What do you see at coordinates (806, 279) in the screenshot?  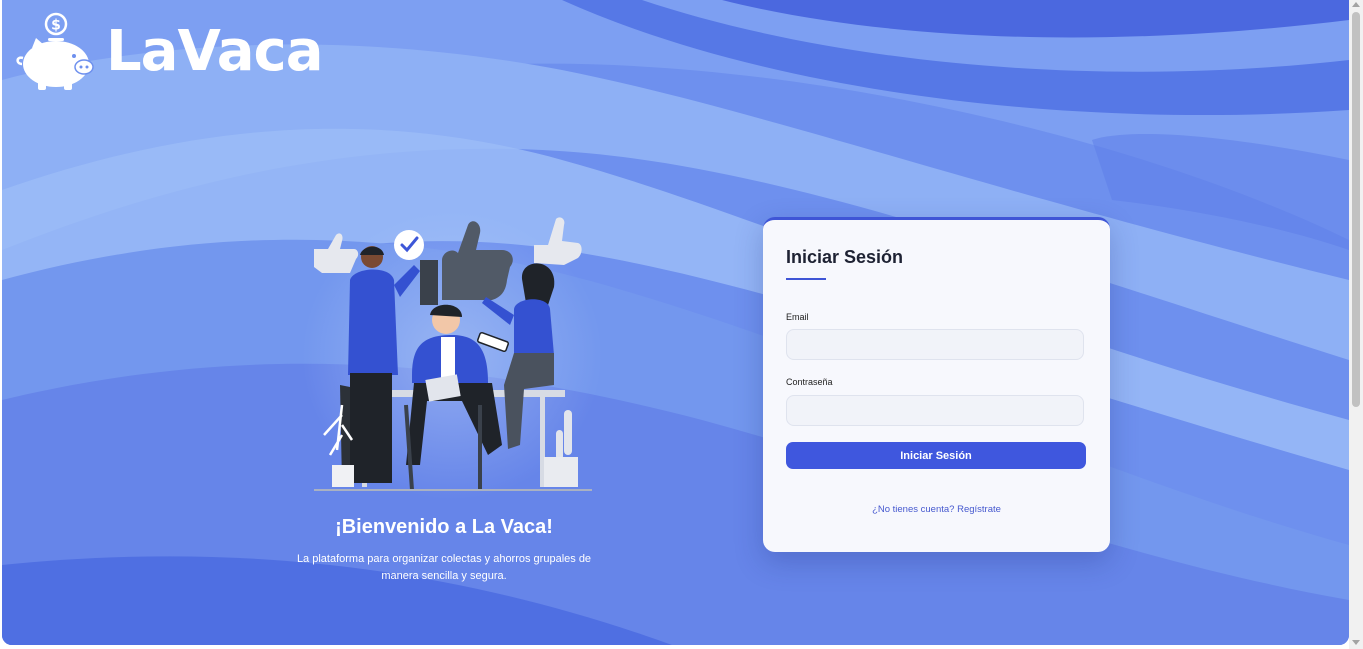 I see `title-underline` at bounding box center [806, 279].